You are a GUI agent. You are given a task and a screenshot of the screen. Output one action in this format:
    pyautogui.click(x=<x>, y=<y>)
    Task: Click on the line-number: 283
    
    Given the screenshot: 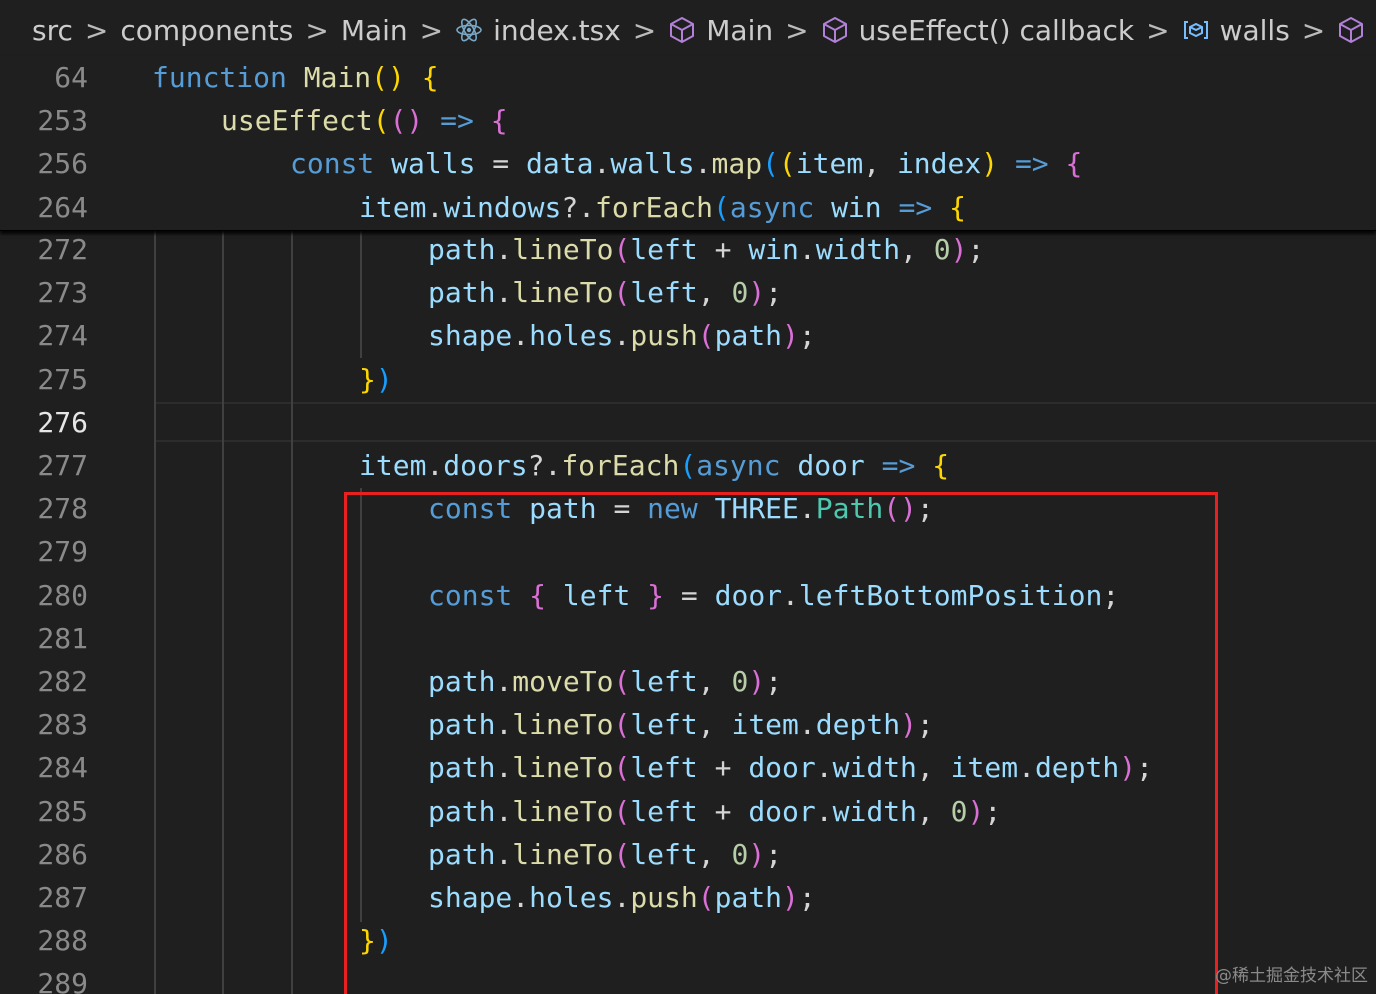 What is the action you would take?
    pyautogui.click(x=62, y=725)
    